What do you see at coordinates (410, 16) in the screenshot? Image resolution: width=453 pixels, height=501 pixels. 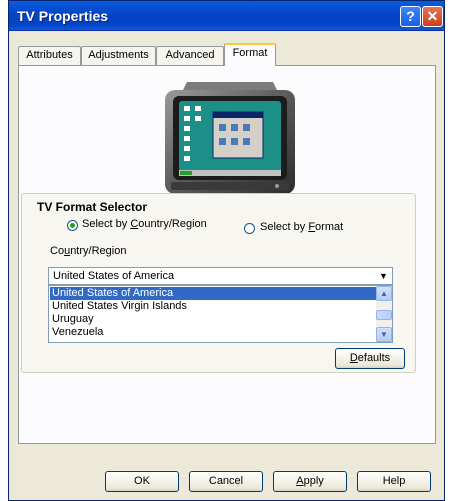 I see `help-icon: ?` at bounding box center [410, 16].